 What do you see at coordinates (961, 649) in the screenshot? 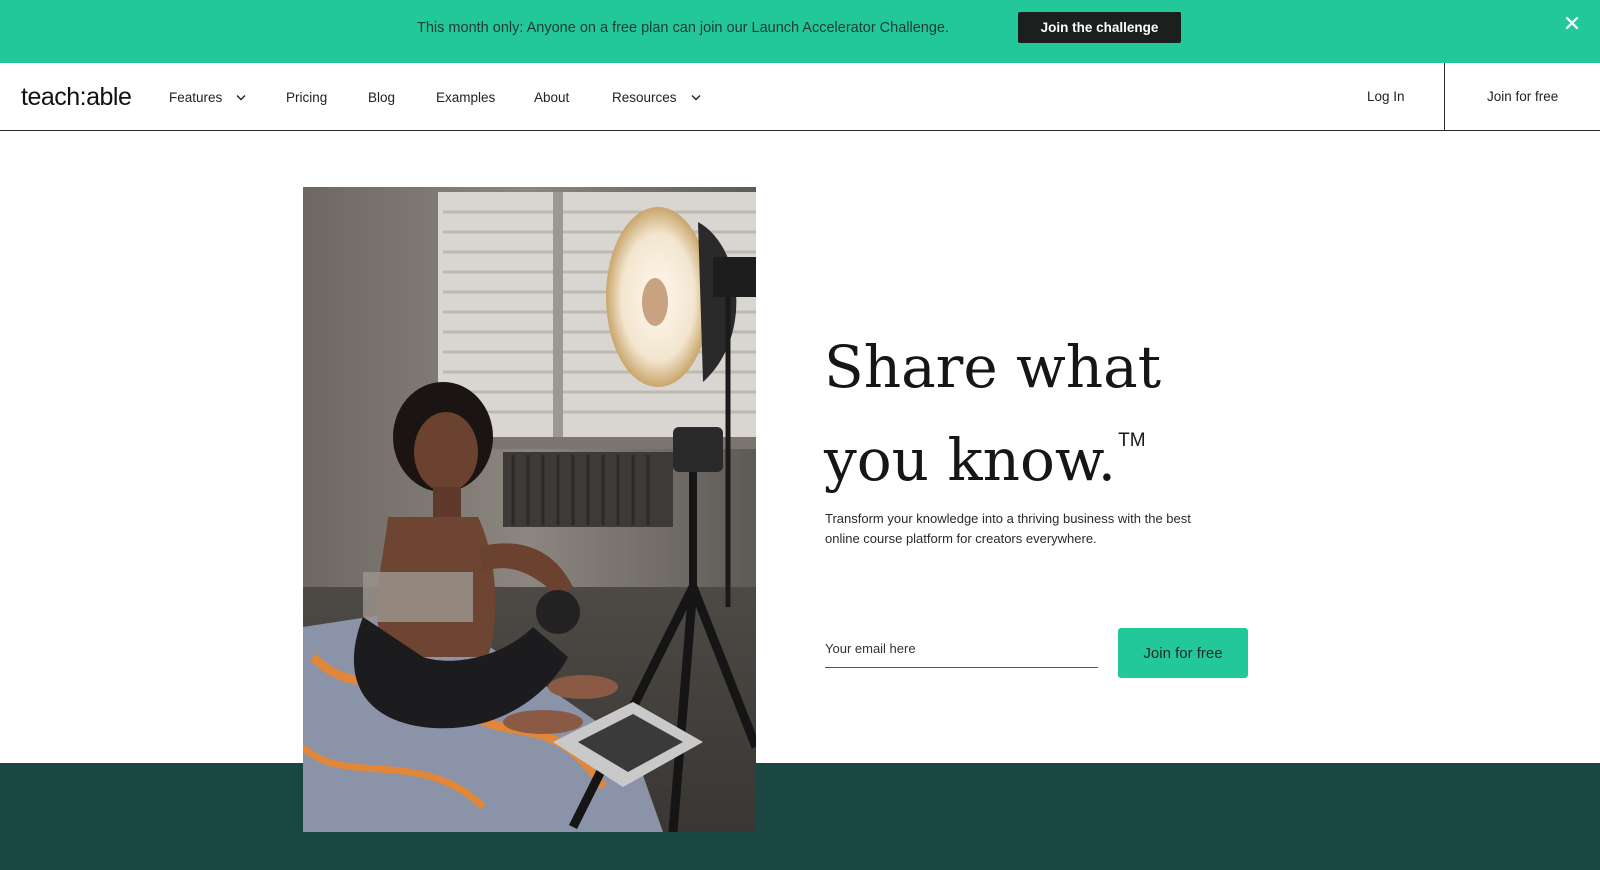
I see `email-input` at bounding box center [961, 649].